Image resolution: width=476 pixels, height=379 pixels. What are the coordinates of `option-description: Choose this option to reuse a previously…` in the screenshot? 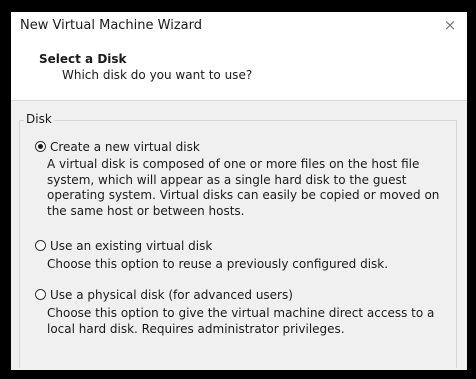 It's located at (218, 264).